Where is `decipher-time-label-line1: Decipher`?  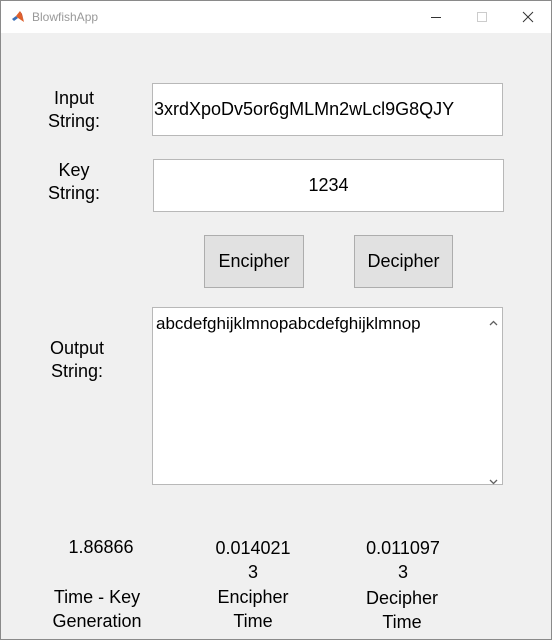
decipher-time-label-line1: Decipher is located at coordinates (402, 598).